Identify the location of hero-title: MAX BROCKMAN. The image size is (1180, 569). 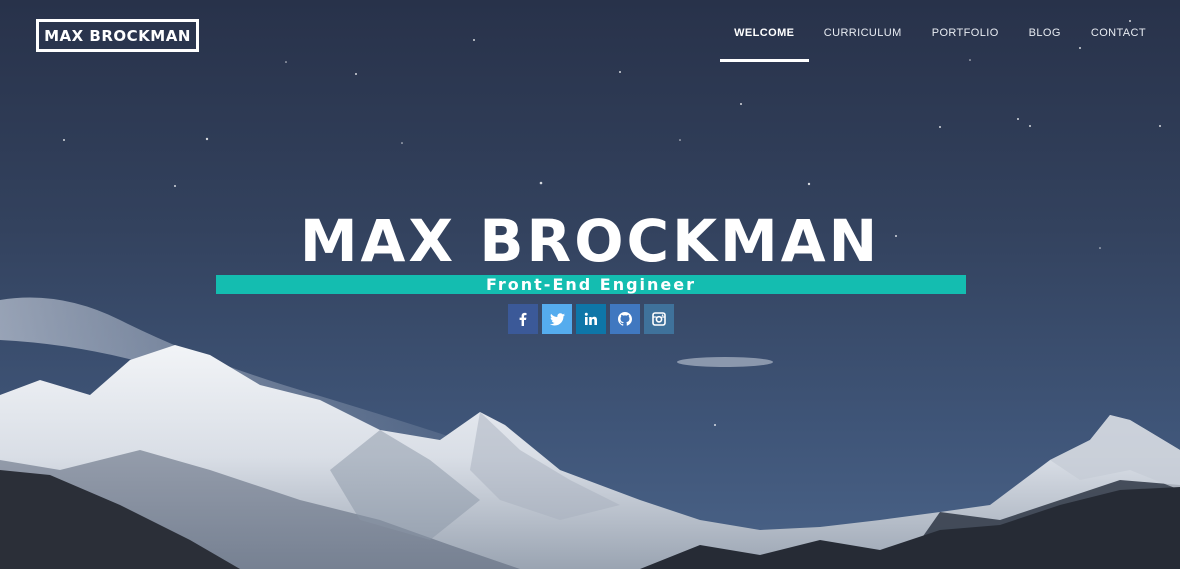
(590, 241).